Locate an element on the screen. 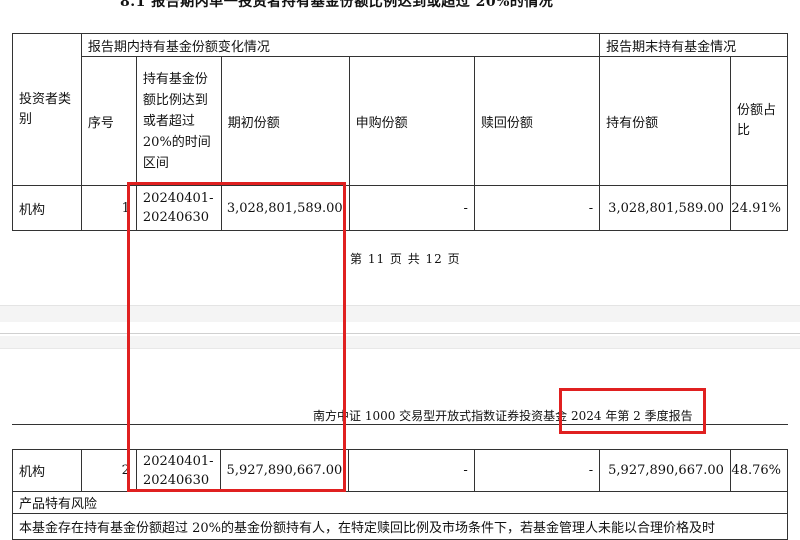 This screenshot has height=540, width=800. header-redeem: 赎回份额 is located at coordinates (537, 121).